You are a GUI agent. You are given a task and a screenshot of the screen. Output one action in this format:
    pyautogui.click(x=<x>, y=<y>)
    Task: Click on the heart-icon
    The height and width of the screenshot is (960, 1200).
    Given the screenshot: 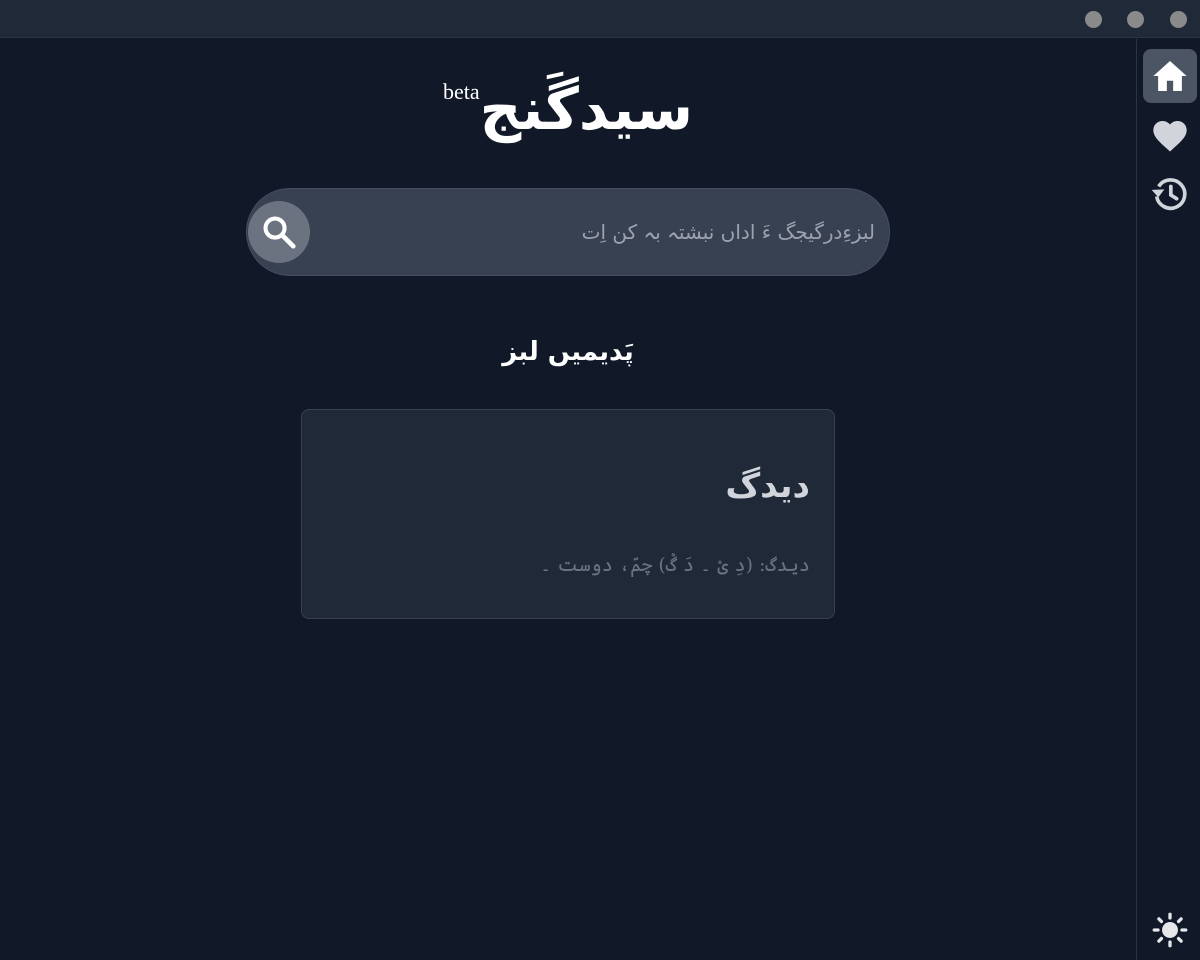 What is the action you would take?
    pyautogui.click(x=1170, y=136)
    